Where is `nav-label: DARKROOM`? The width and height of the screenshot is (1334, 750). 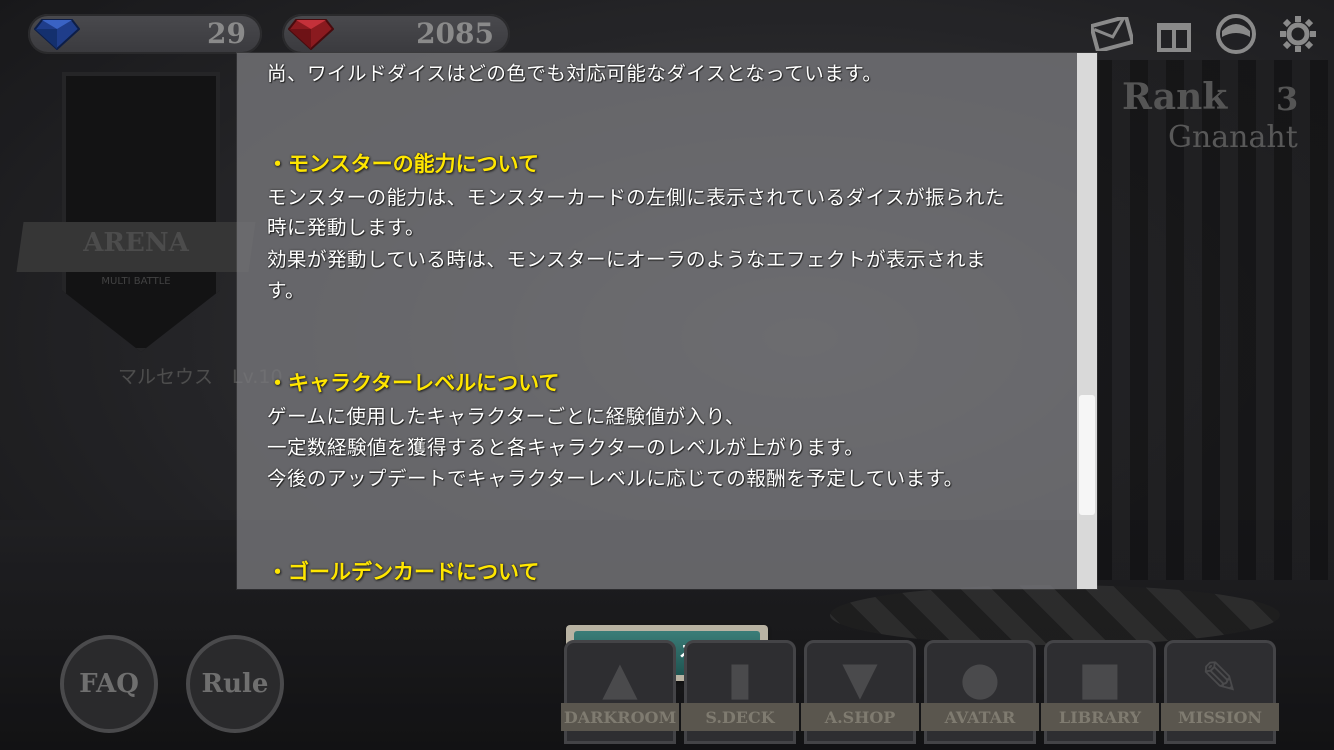 nav-label: DARKROOM is located at coordinates (620, 717).